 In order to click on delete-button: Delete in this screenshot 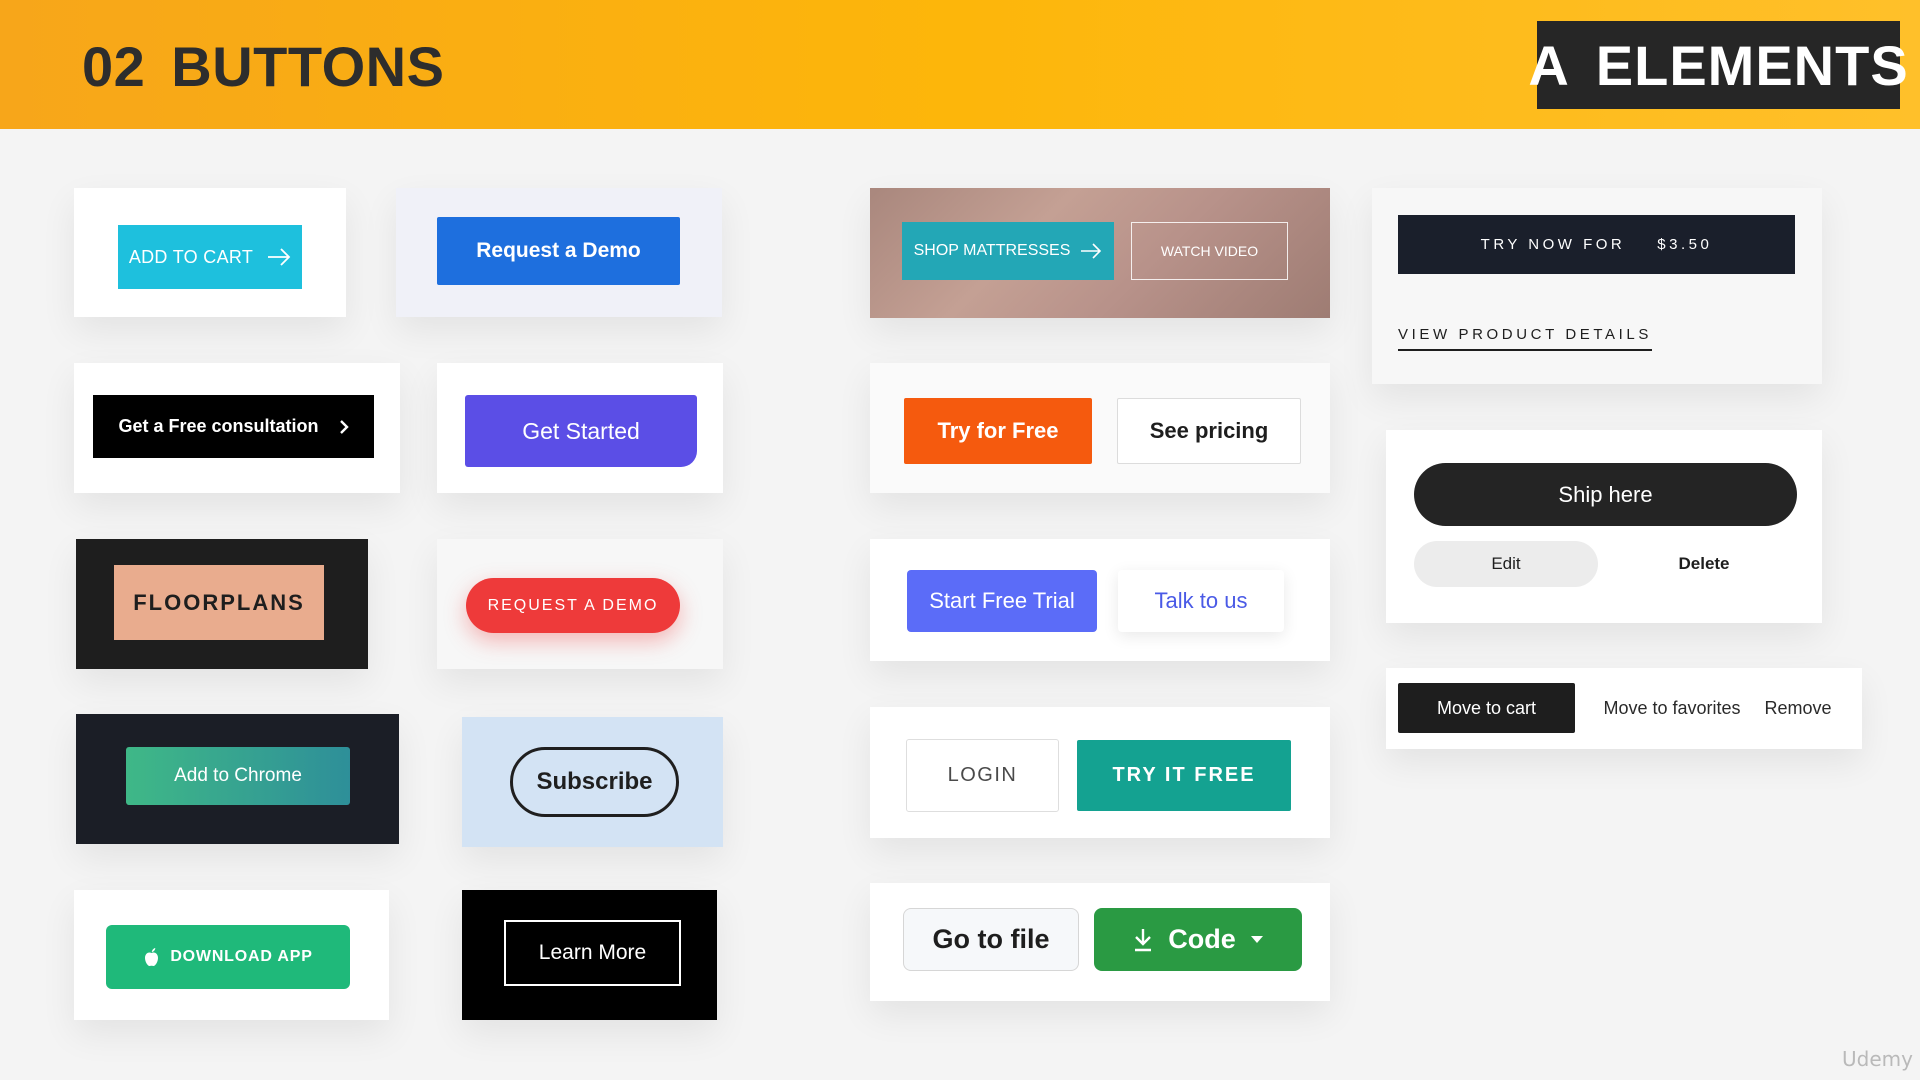, I will do `click(1704, 564)`.